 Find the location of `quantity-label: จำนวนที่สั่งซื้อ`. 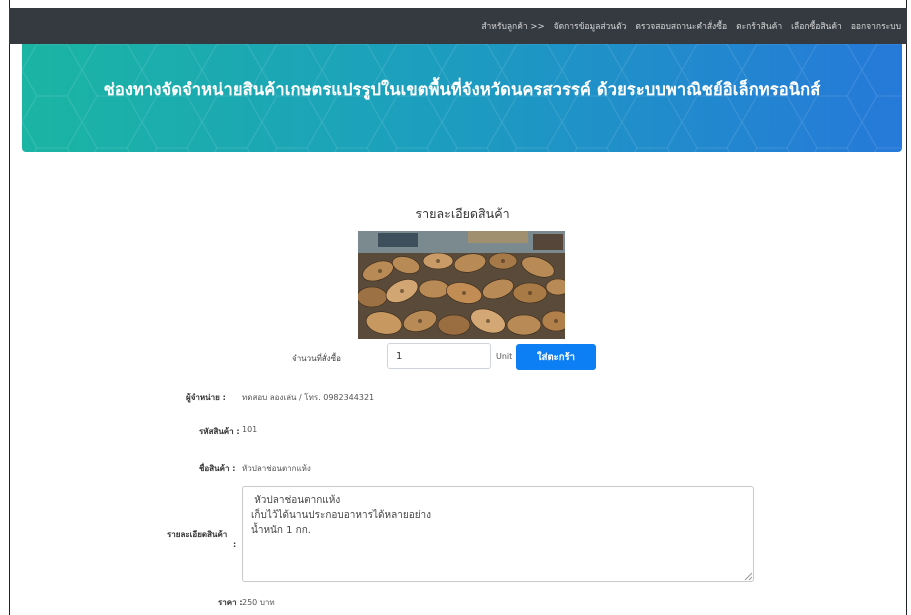

quantity-label: จำนวนที่สั่งซื้อ is located at coordinates (316, 358).